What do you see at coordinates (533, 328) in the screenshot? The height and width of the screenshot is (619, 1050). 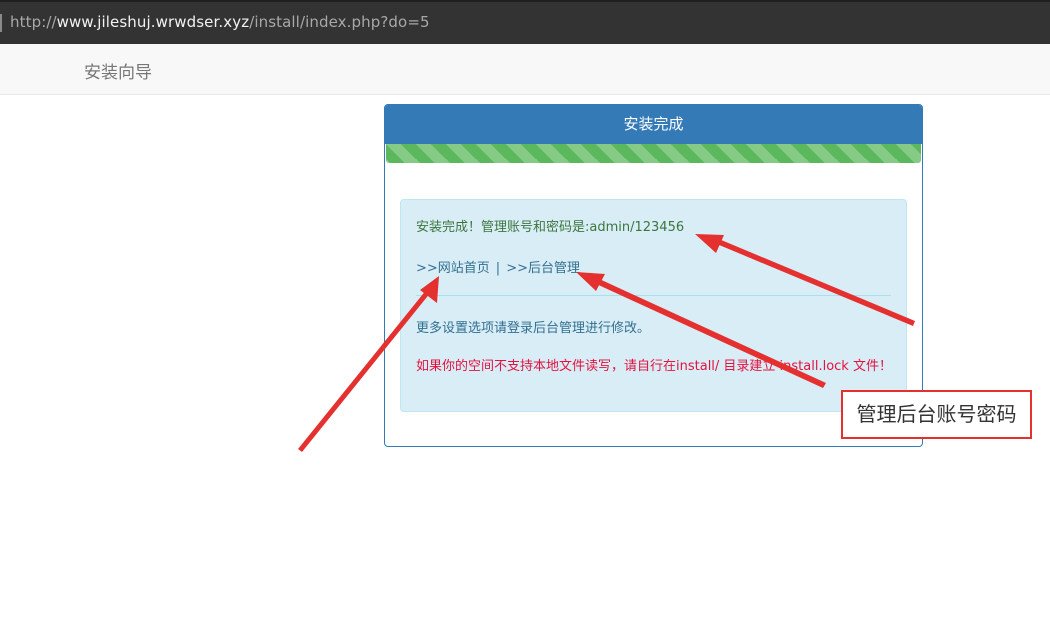 I see `settings-note: 更多设置选项请登录后台管理进行修改。` at bounding box center [533, 328].